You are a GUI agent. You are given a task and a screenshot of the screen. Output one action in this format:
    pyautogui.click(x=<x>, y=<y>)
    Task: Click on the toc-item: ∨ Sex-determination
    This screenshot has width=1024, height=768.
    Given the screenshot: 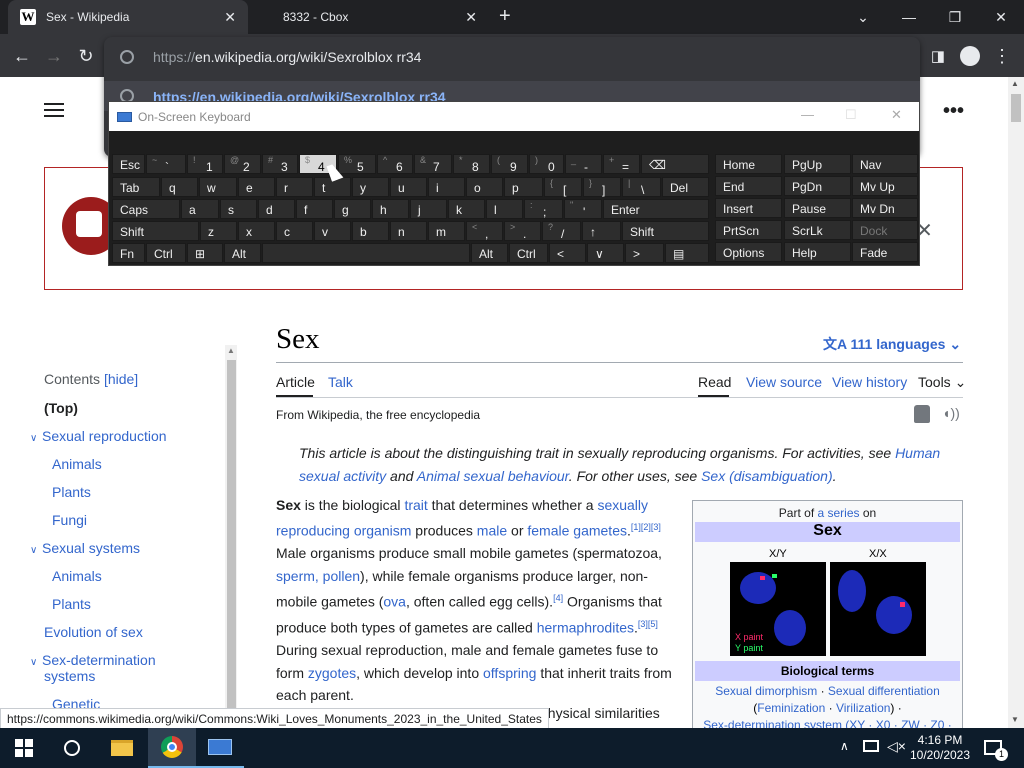 What is the action you would take?
    pyautogui.click(x=93, y=660)
    